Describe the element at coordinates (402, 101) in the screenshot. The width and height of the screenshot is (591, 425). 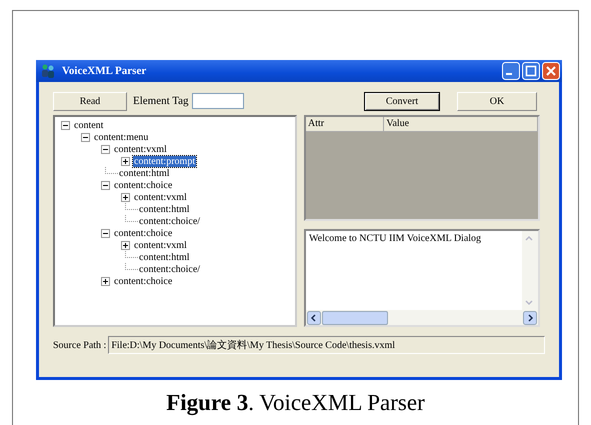
I see `convert-button: Convert` at that location.